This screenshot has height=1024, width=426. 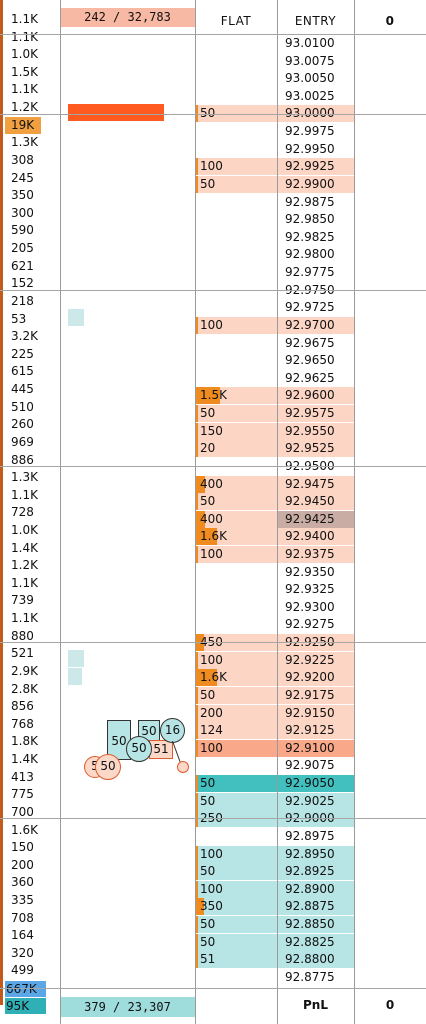 I want to click on entry-price-cell: 92.8850, so click(x=315, y=924).